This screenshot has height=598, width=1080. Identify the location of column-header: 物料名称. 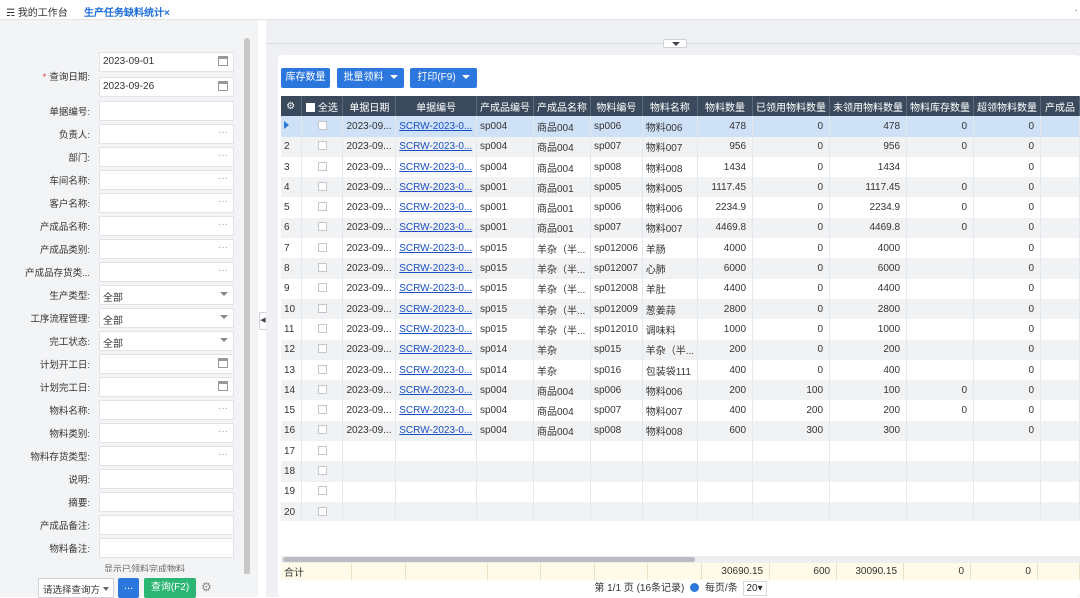
(670, 106).